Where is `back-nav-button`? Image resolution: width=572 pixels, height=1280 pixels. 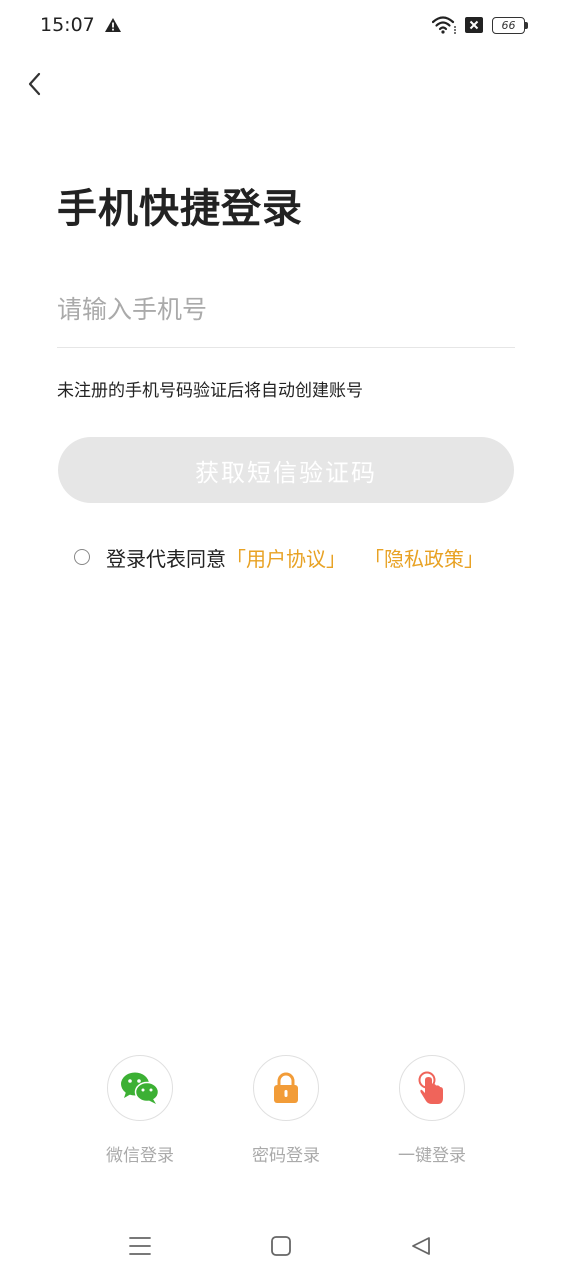
back-nav-button is located at coordinates (421, 1246).